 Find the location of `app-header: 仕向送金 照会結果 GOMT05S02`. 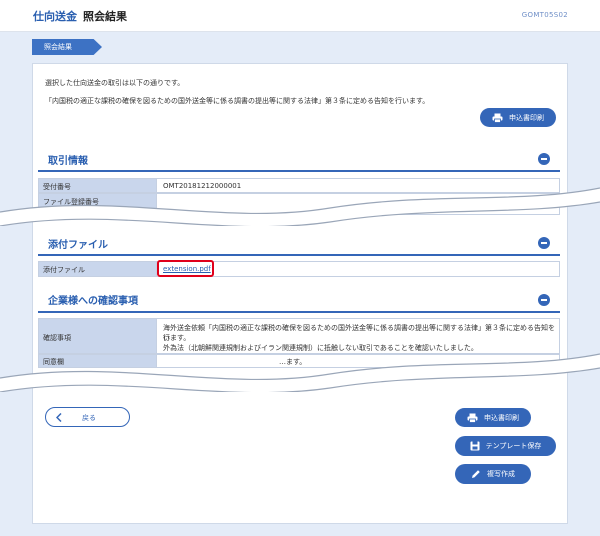

app-header: 仕向送金 照会結果 GOMT05S02 is located at coordinates (300, 16).